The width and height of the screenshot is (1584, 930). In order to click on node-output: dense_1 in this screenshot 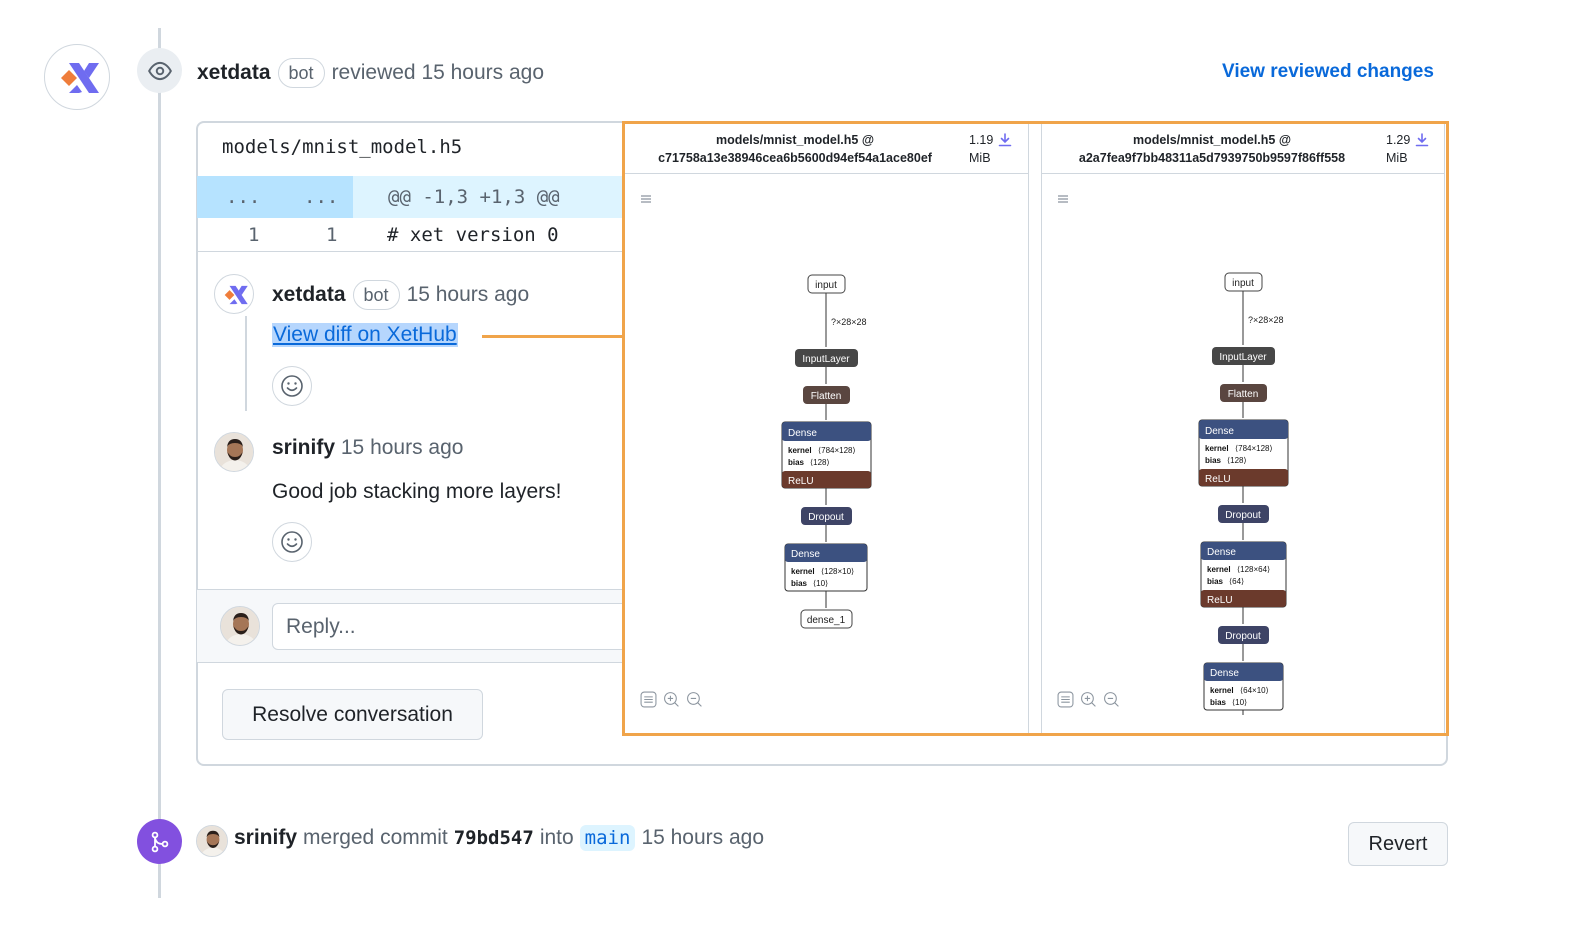, I will do `click(826, 619)`.